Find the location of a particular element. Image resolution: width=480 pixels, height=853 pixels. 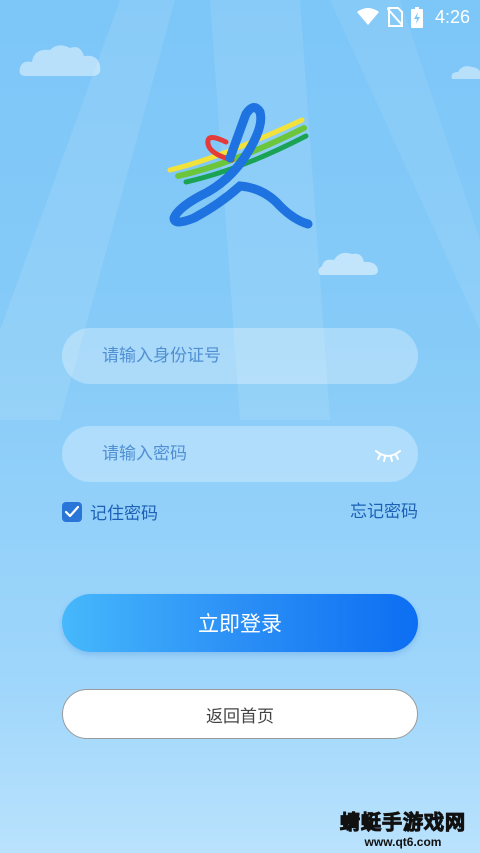

remember-password-toggle: 记住密码 is located at coordinates (110, 511).